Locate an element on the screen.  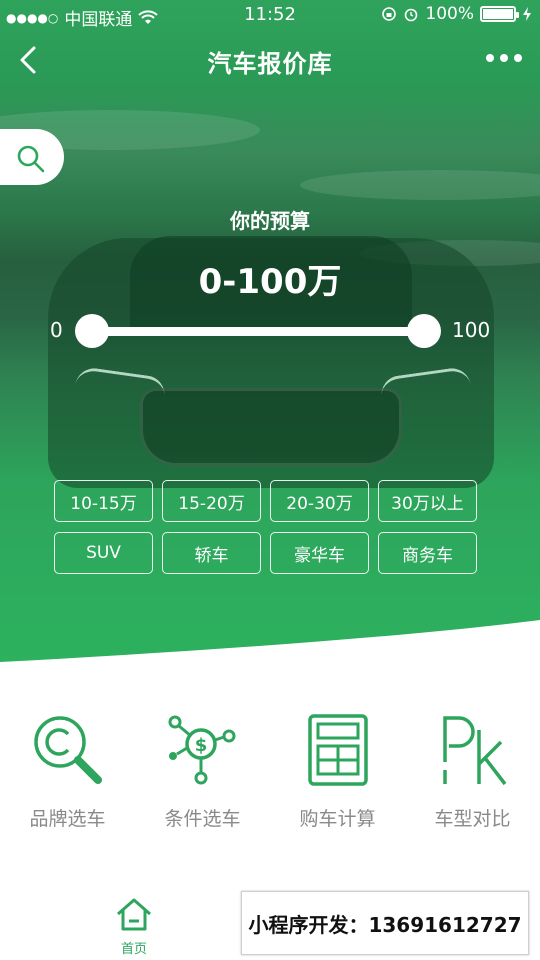
feature-label: 购车计算 is located at coordinates (337, 819).